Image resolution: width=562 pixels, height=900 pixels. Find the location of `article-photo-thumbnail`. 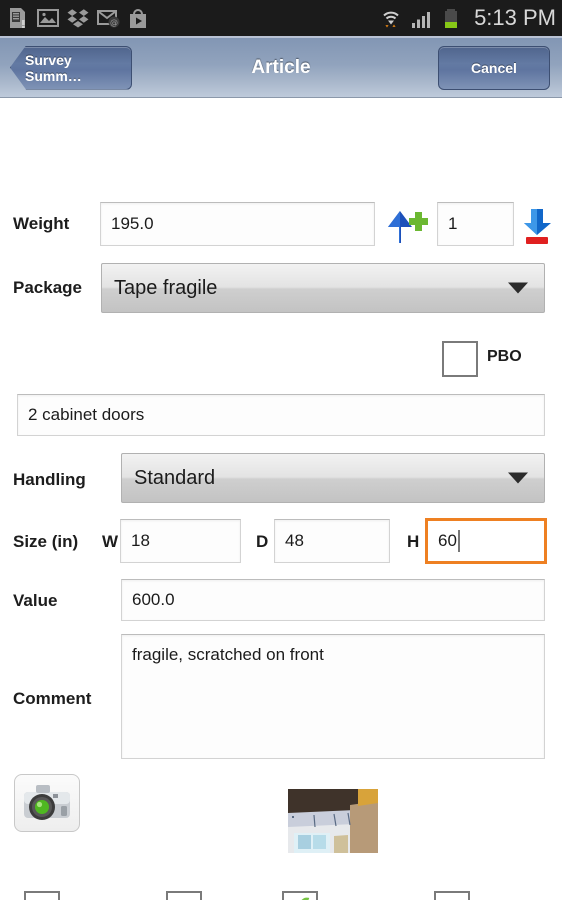

article-photo-thumbnail is located at coordinates (333, 821).